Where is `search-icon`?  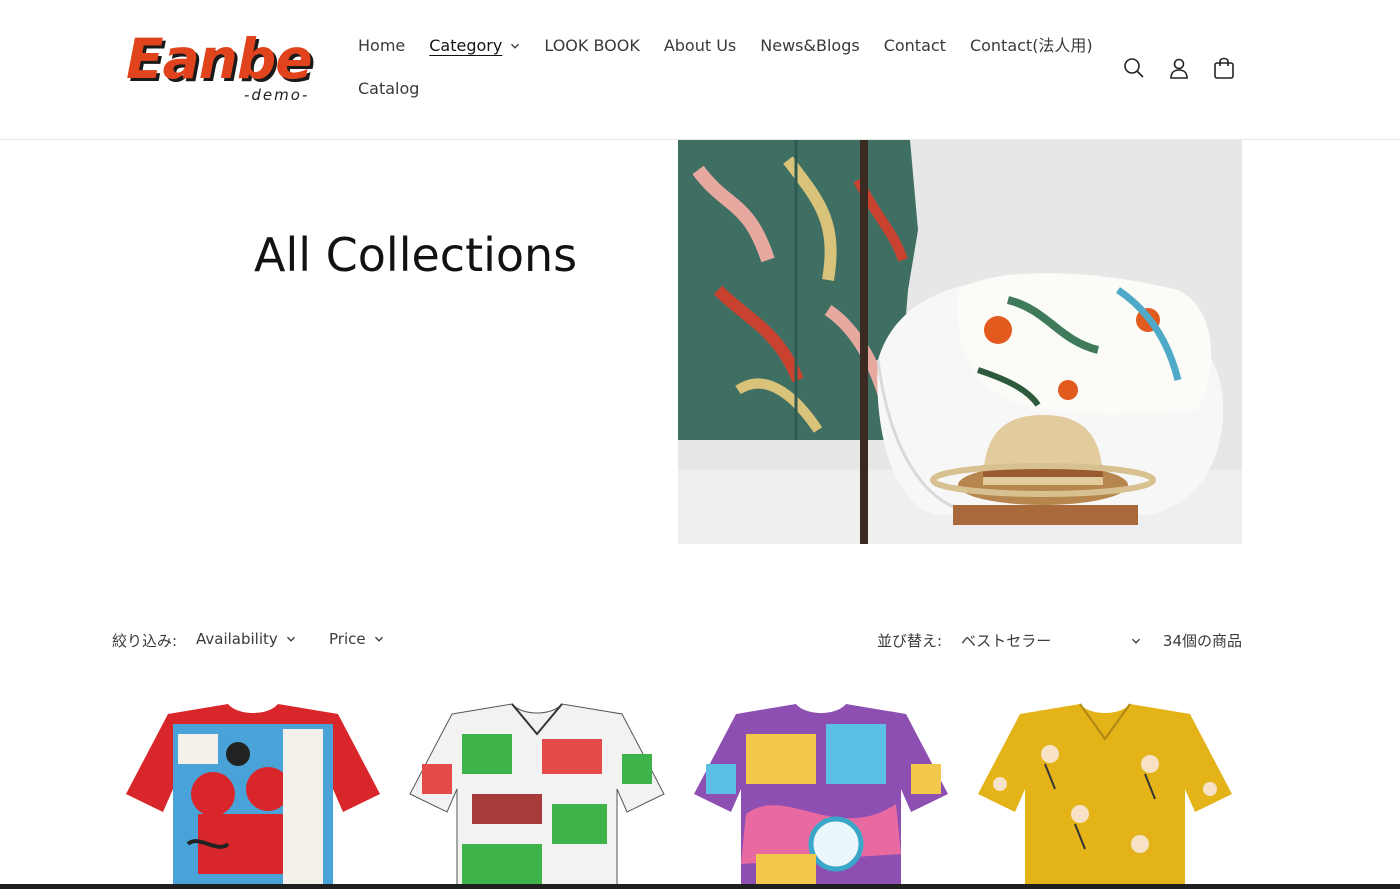
search-icon is located at coordinates (1134, 68).